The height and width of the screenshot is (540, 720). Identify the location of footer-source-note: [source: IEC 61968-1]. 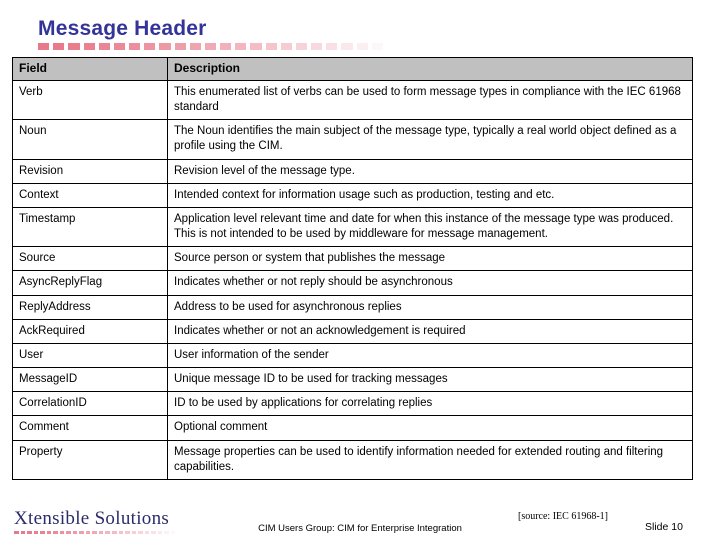
(563, 516).